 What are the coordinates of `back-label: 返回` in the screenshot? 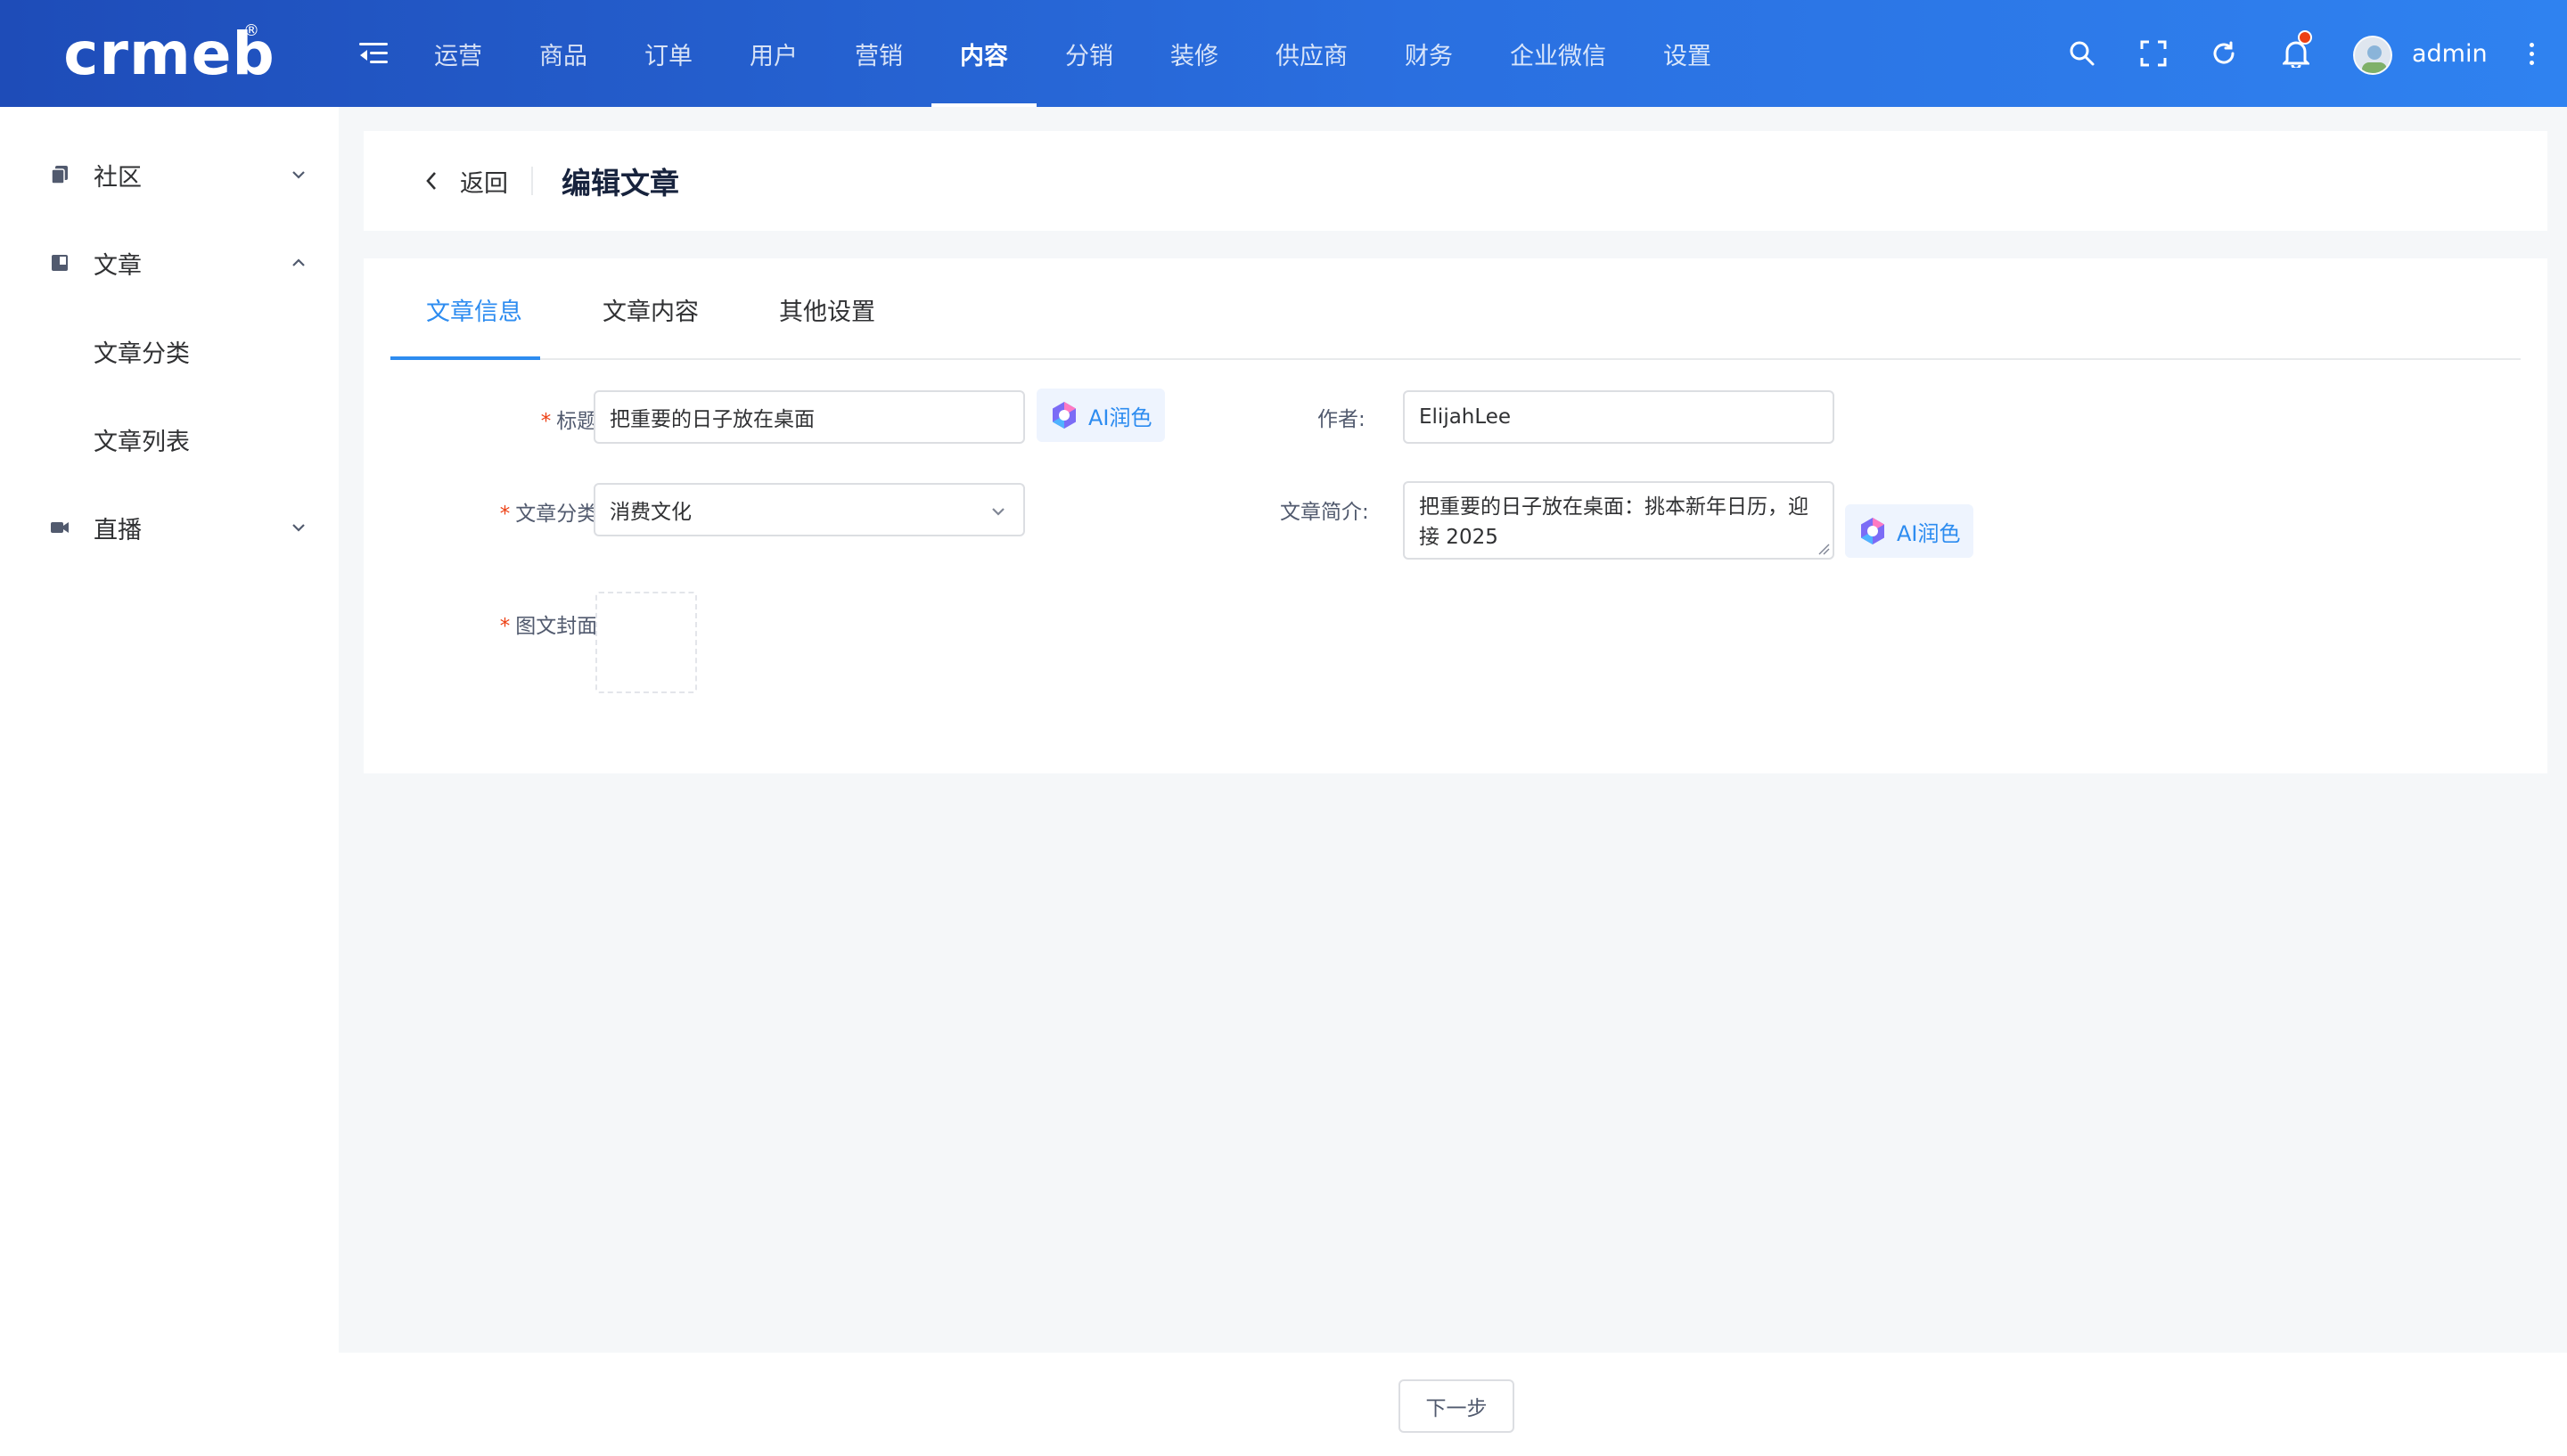 It's located at (484, 183).